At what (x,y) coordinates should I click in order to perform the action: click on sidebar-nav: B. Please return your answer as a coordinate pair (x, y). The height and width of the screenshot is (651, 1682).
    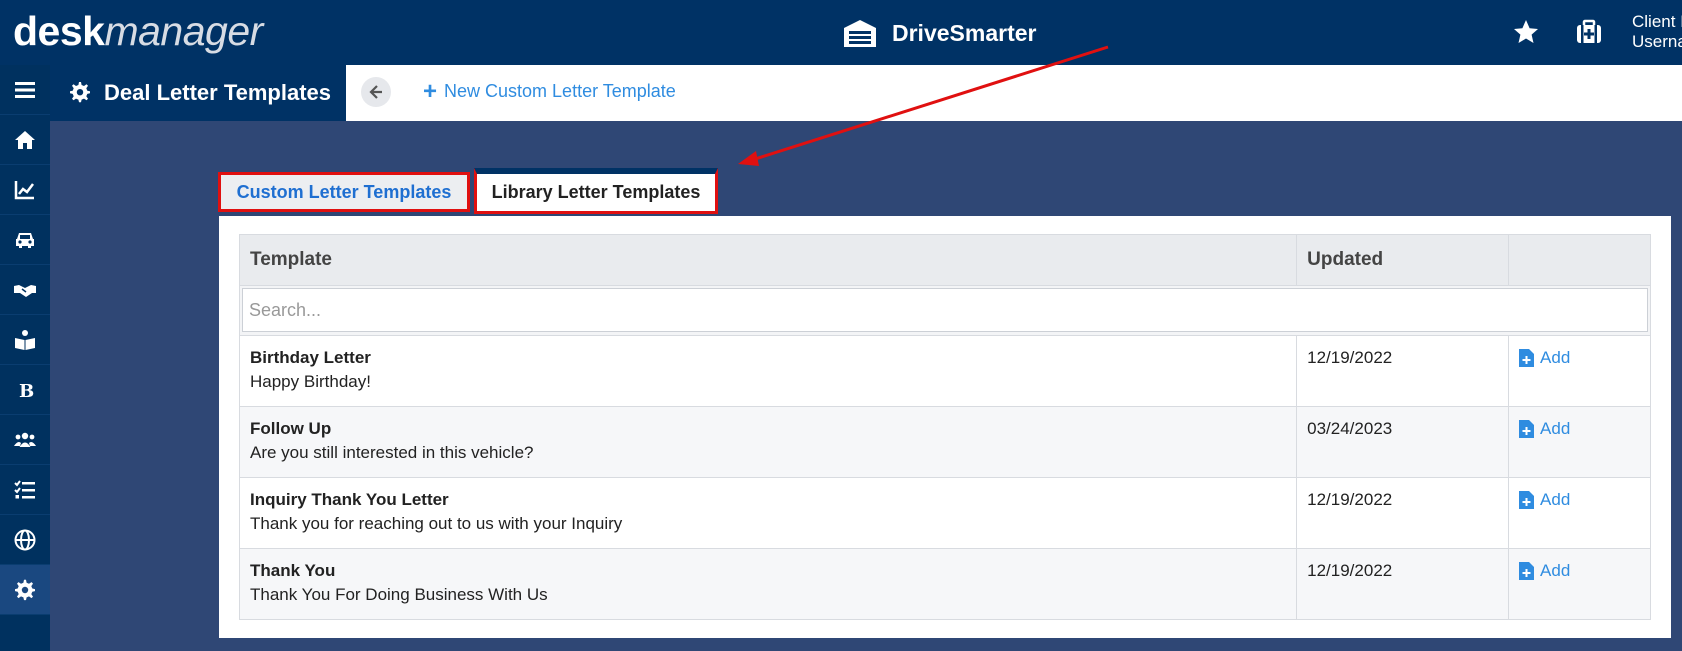
    Looking at the image, I should click on (25, 358).